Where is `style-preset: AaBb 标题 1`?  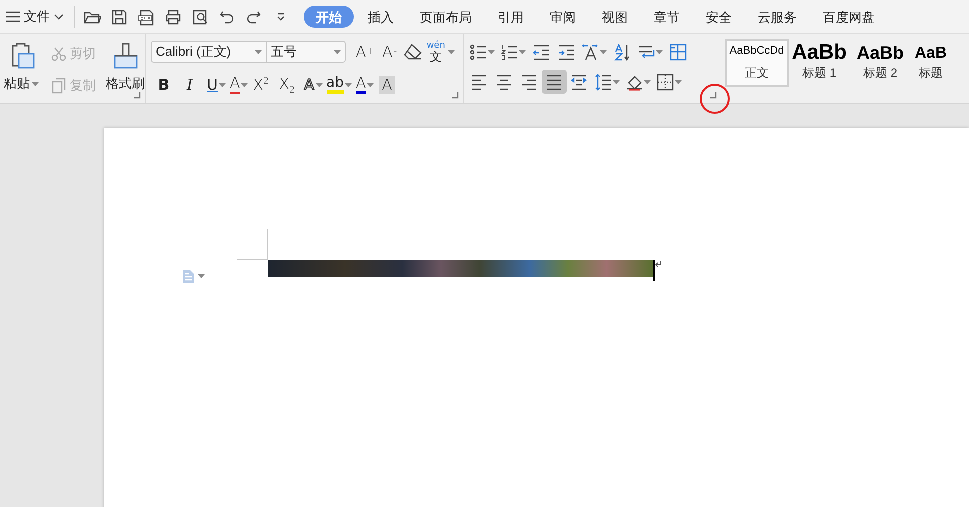
style-preset: AaBb 标题 1 is located at coordinates (819, 63).